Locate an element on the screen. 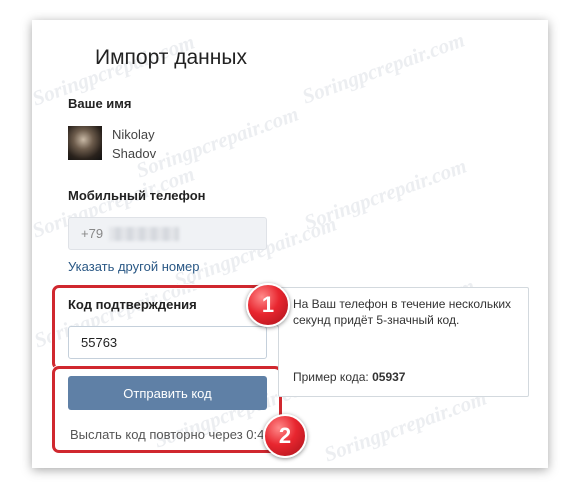 The image size is (570, 500). avatar is located at coordinates (85, 143).